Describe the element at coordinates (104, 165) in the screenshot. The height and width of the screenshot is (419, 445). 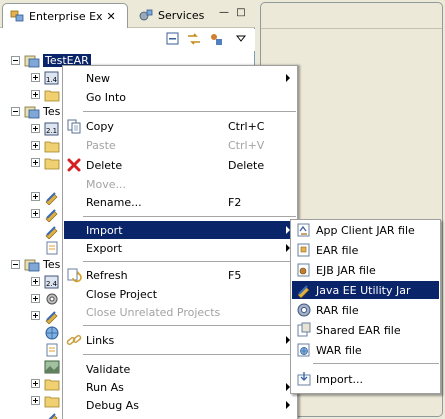
I see `menu-item-label: Delete` at that location.